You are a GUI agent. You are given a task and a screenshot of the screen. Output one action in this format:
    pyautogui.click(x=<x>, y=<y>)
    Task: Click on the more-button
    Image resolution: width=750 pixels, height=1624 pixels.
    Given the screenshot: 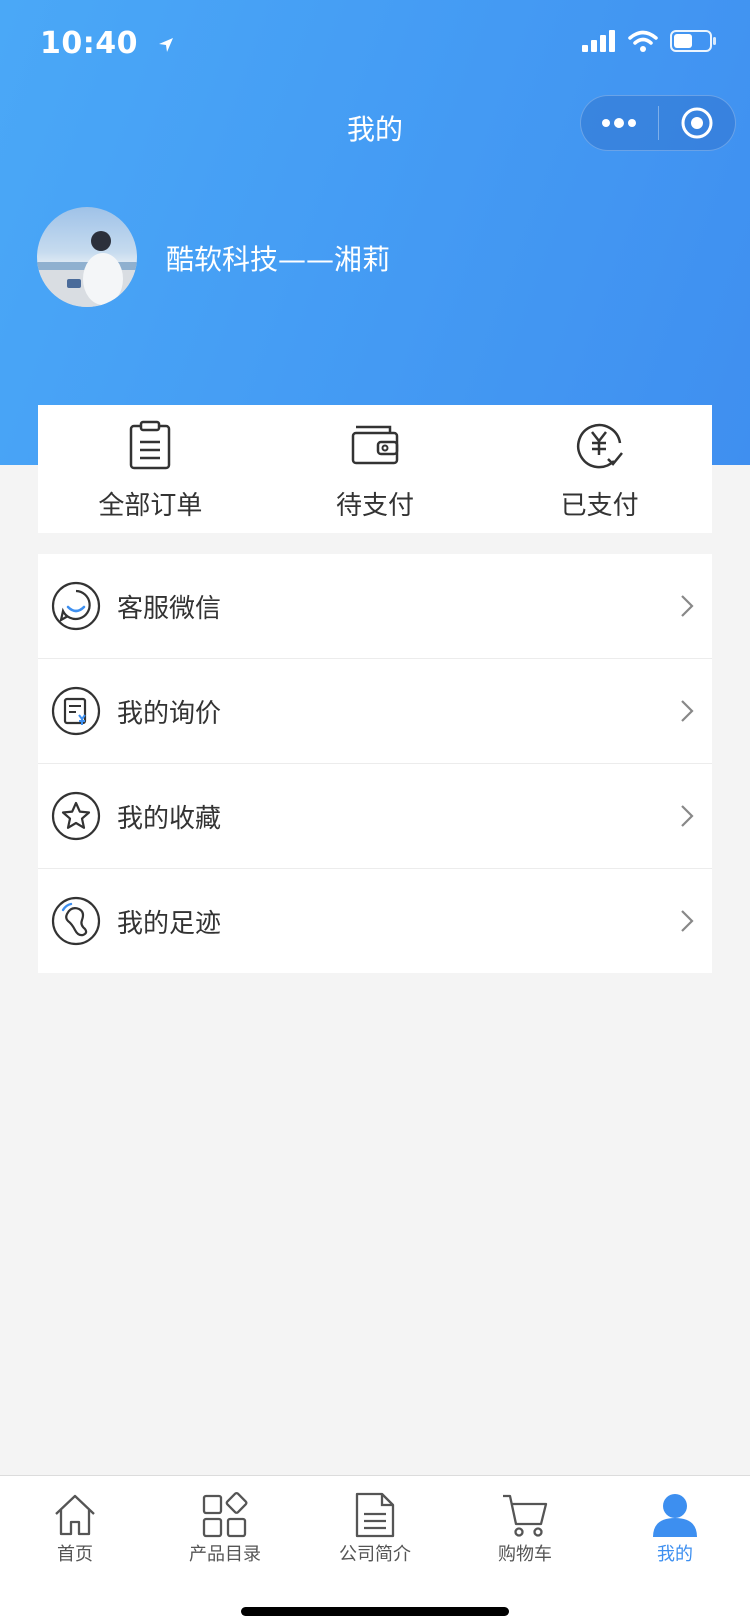 What is the action you would take?
    pyautogui.click(x=619, y=123)
    